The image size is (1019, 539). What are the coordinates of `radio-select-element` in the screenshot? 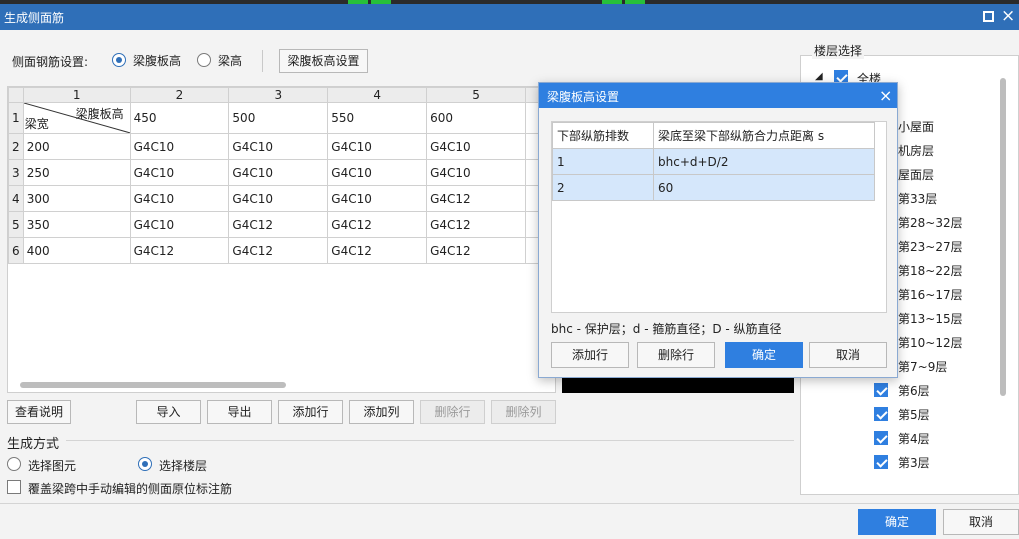 It's located at (14, 464).